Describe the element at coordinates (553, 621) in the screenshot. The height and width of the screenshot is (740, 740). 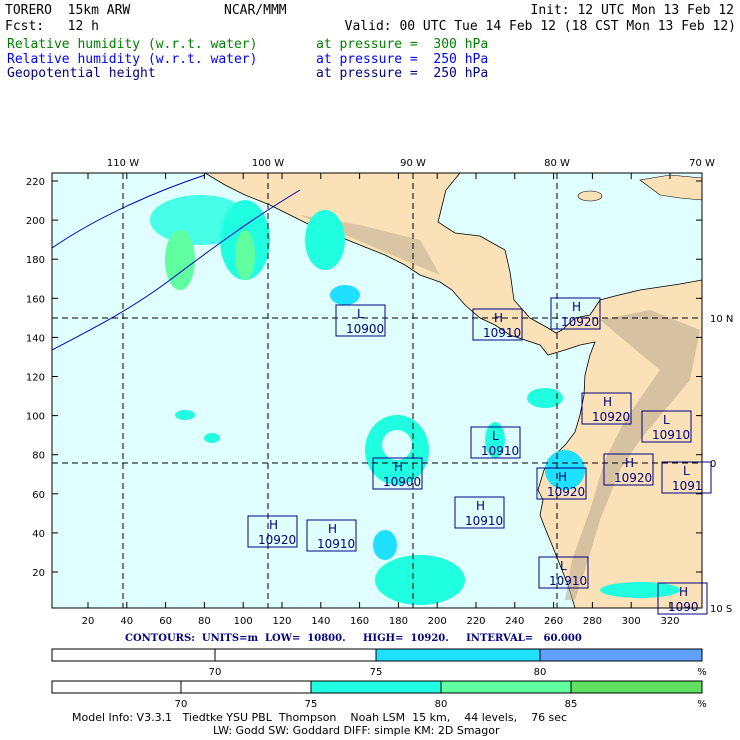
I see `x-tick-label: 260` at that location.